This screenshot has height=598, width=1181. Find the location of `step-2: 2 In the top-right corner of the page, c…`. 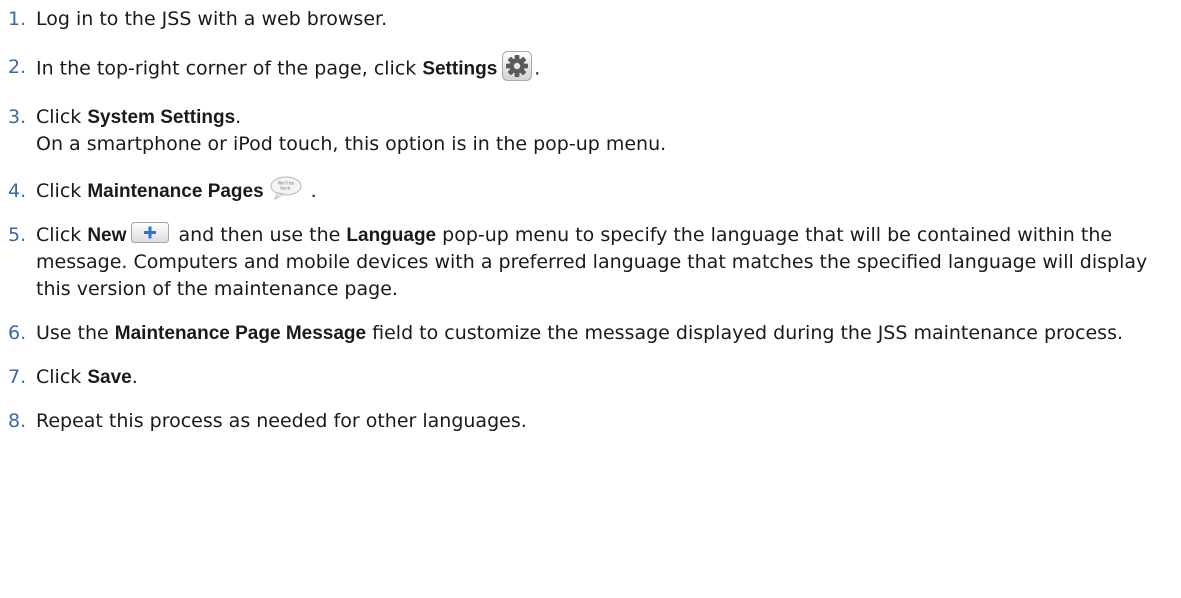

step-2: 2 In the top-right corner of the page, c… is located at coordinates (590, 67).